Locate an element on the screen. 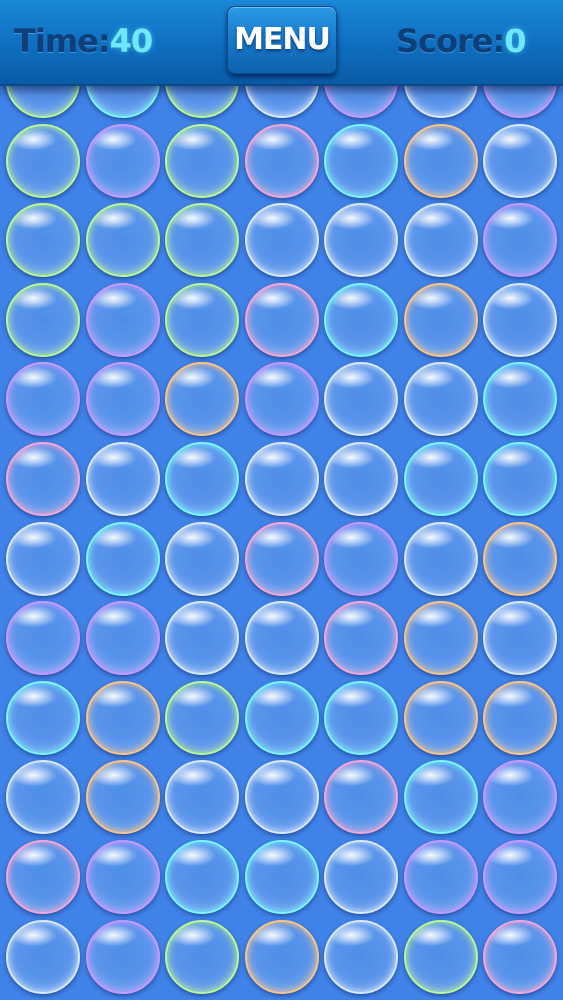 Image resolution: width=563 pixels, height=1000 pixels. time-display: Time:40 is located at coordinates (84, 41).